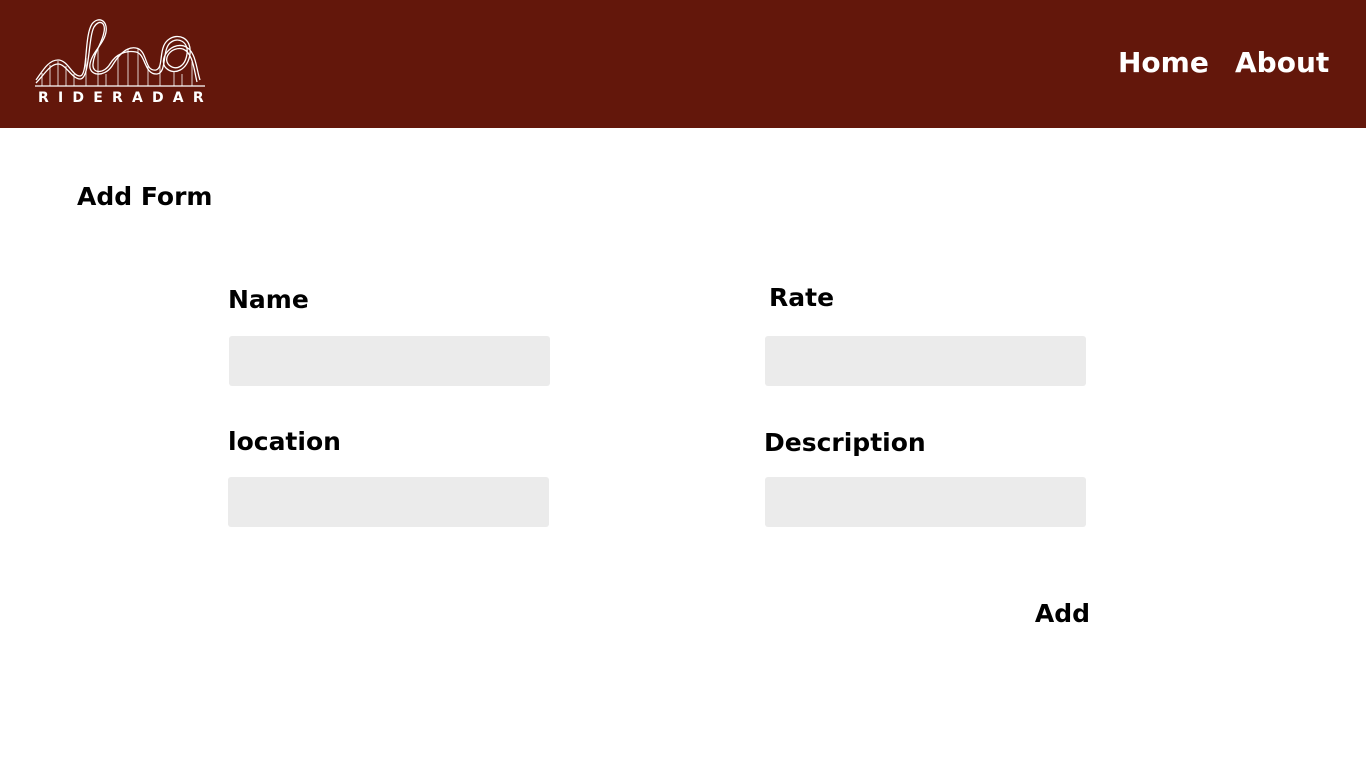 Image resolution: width=1366 pixels, height=768 pixels. I want to click on location-input, so click(388, 502).